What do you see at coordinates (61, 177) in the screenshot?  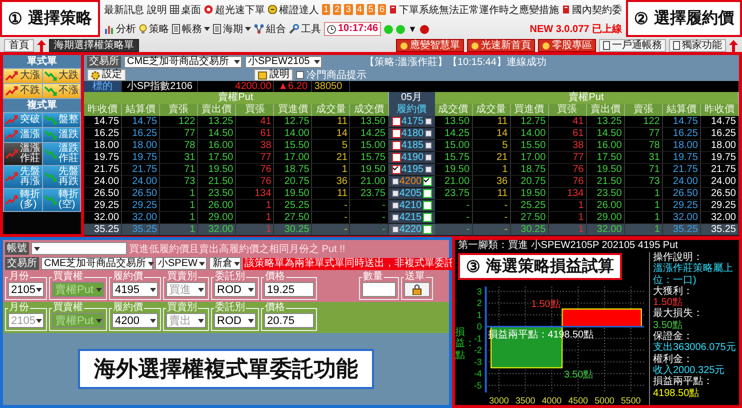 I see `strategy-button: 先盤再跌` at bounding box center [61, 177].